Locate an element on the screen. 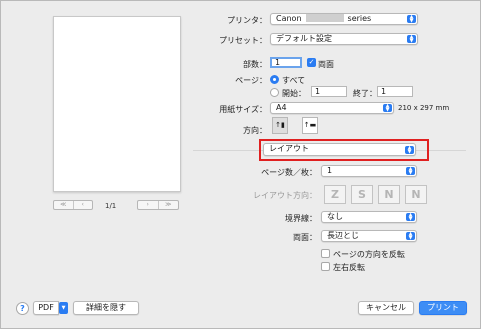 Image resolution: width=481 pixels, height=329 pixels. next-page-button: › is located at coordinates (148, 205).